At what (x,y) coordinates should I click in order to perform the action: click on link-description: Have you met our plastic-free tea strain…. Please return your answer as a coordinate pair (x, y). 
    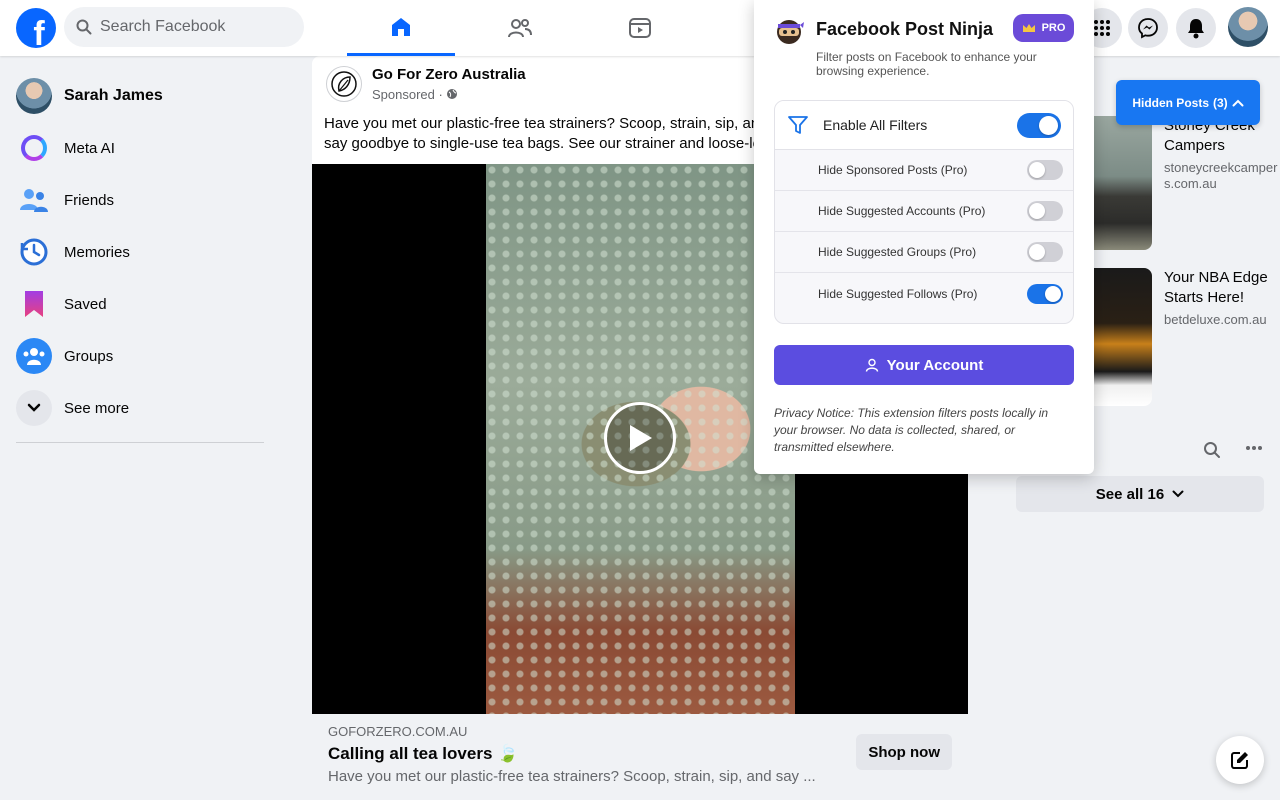
    Looking at the image, I should click on (572, 776).